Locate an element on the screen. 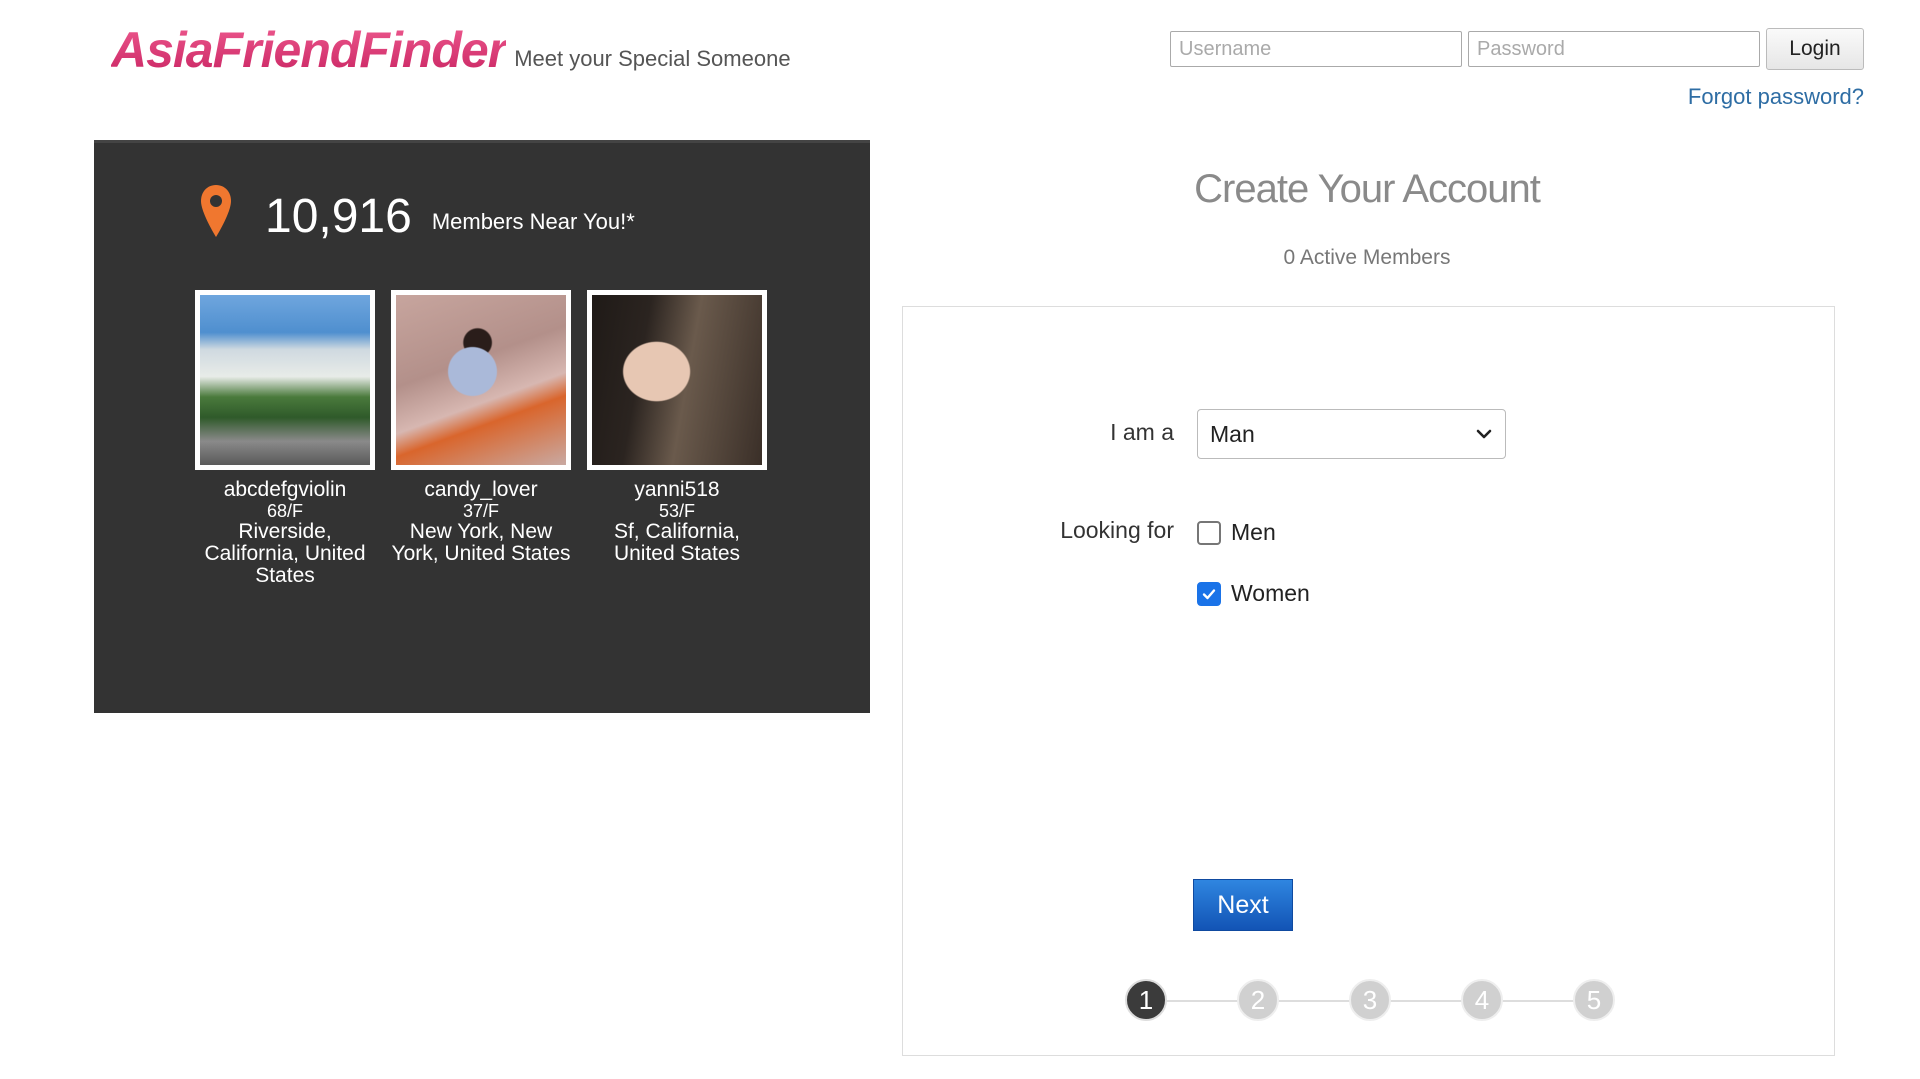  step-1: 1 is located at coordinates (1146, 1000).